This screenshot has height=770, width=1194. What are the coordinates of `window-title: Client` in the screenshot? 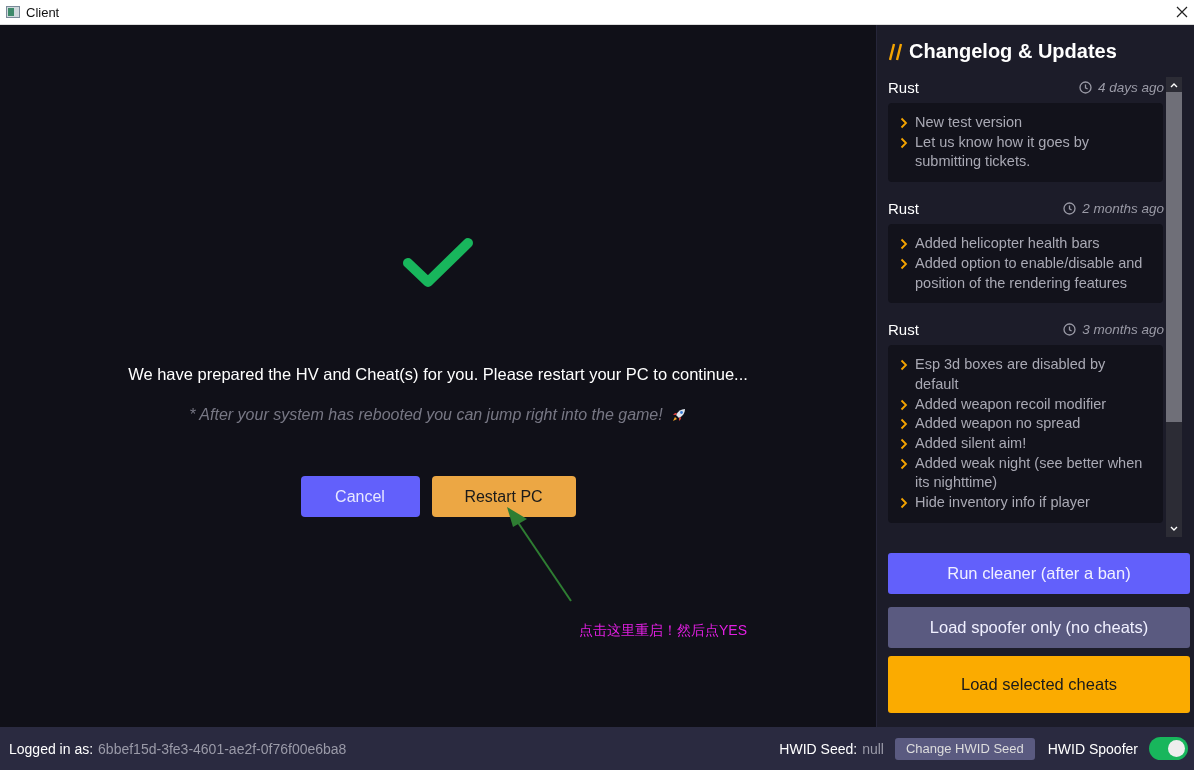 It's located at (43, 12).